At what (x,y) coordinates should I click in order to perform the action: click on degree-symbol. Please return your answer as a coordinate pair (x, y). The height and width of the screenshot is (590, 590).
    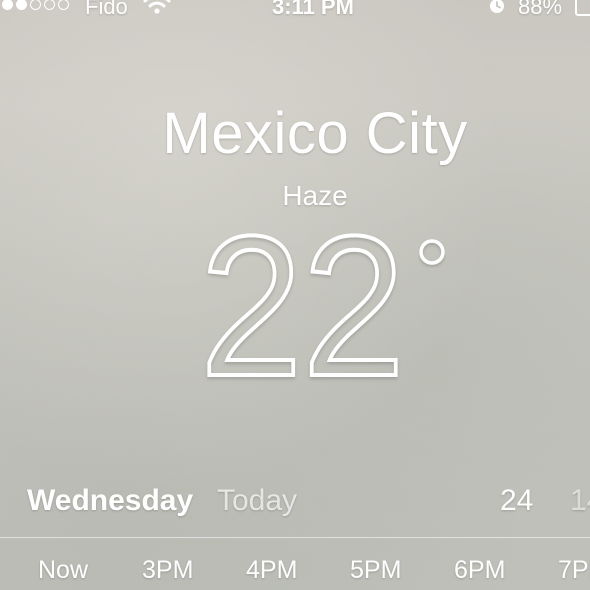
    Looking at the image, I should click on (432, 252).